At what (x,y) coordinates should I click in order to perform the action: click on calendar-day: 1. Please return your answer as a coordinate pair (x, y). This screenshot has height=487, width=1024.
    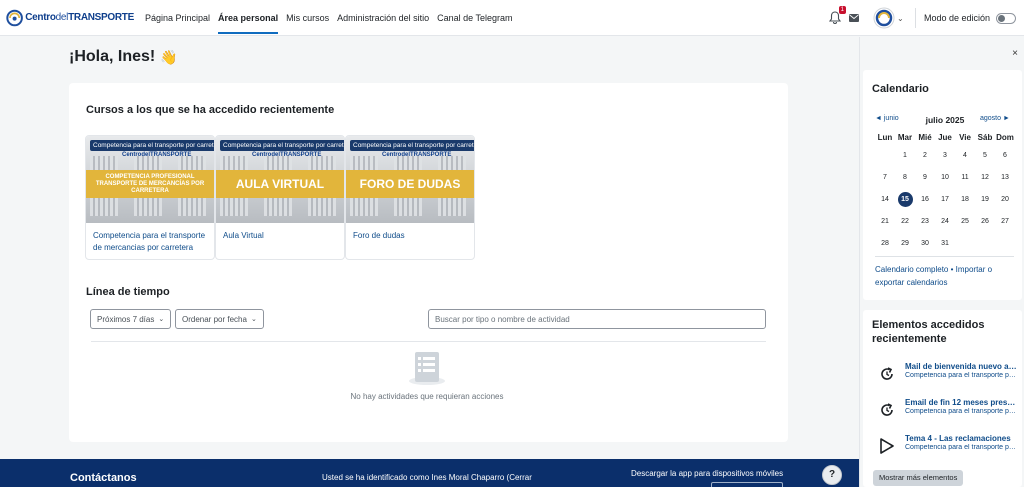
    Looking at the image, I should click on (905, 155).